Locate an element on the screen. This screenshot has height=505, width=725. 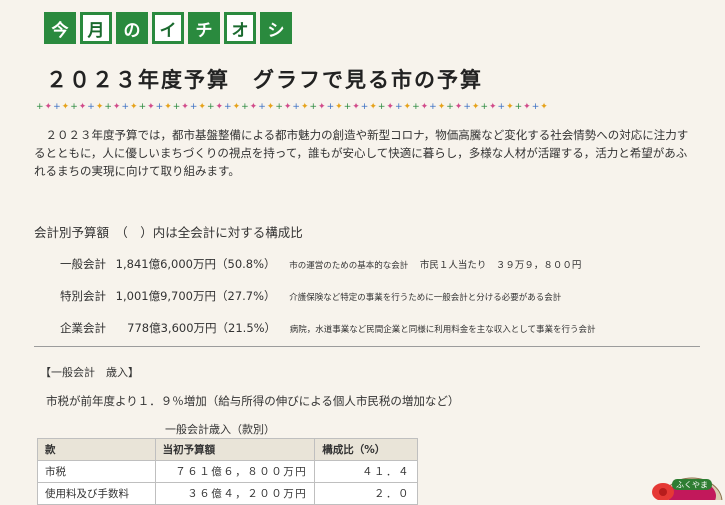
section-divider is located at coordinates (367, 346).